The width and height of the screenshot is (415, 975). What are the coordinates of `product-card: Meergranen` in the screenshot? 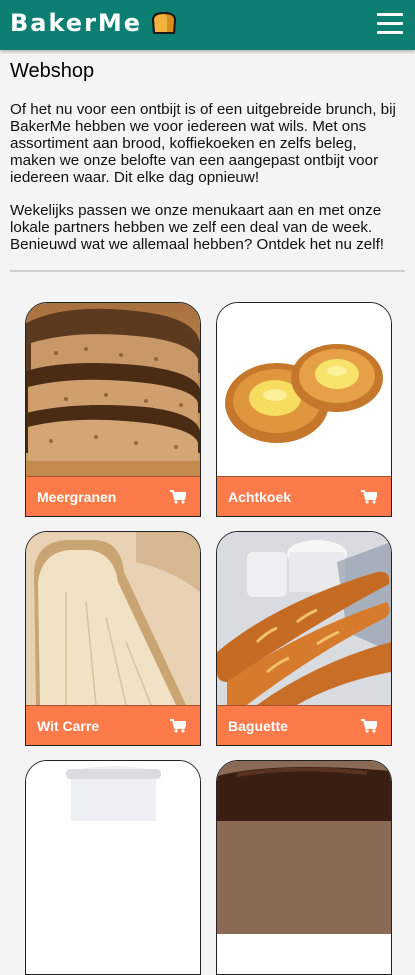 It's located at (113, 409).